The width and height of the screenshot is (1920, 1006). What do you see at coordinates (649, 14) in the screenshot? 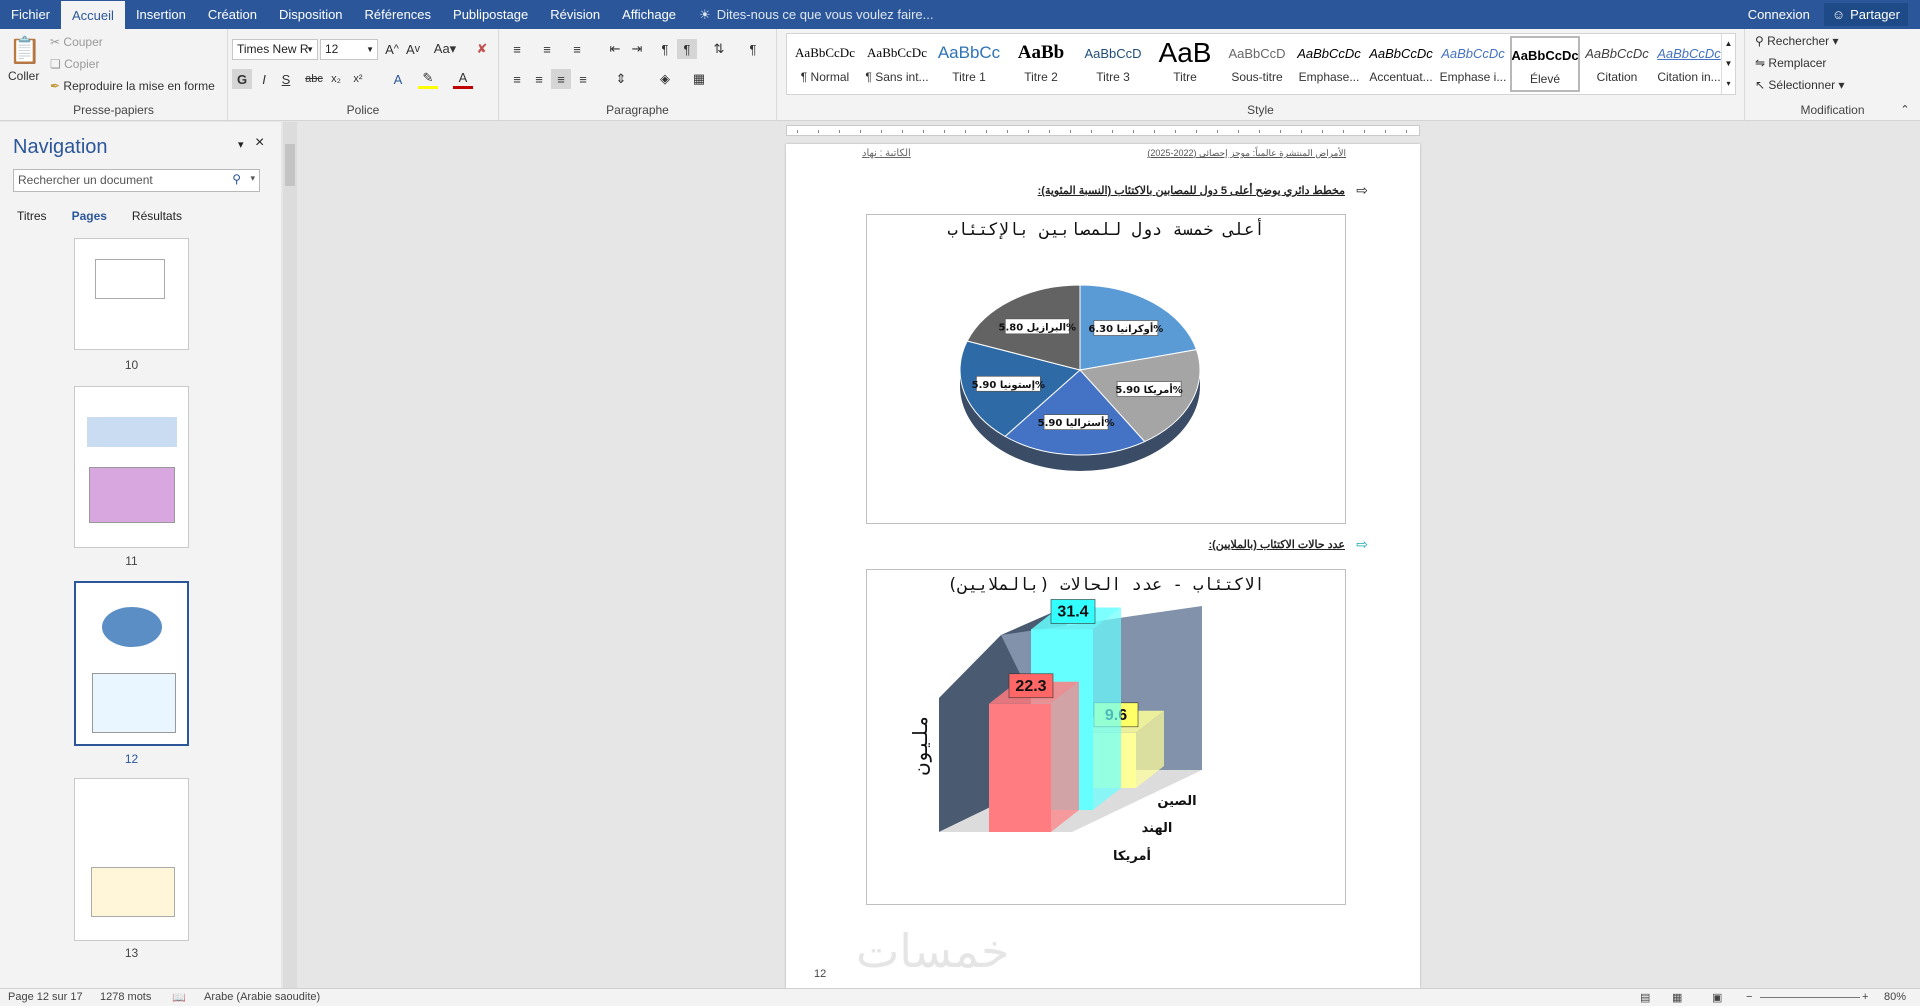
I see `tab-8: Affichage` at bounding box center [649, 14].